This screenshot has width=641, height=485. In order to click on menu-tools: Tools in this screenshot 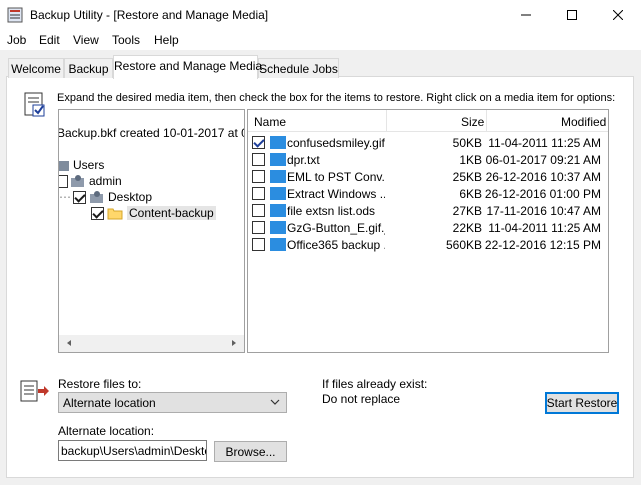, I will do `click(126, 40)`.